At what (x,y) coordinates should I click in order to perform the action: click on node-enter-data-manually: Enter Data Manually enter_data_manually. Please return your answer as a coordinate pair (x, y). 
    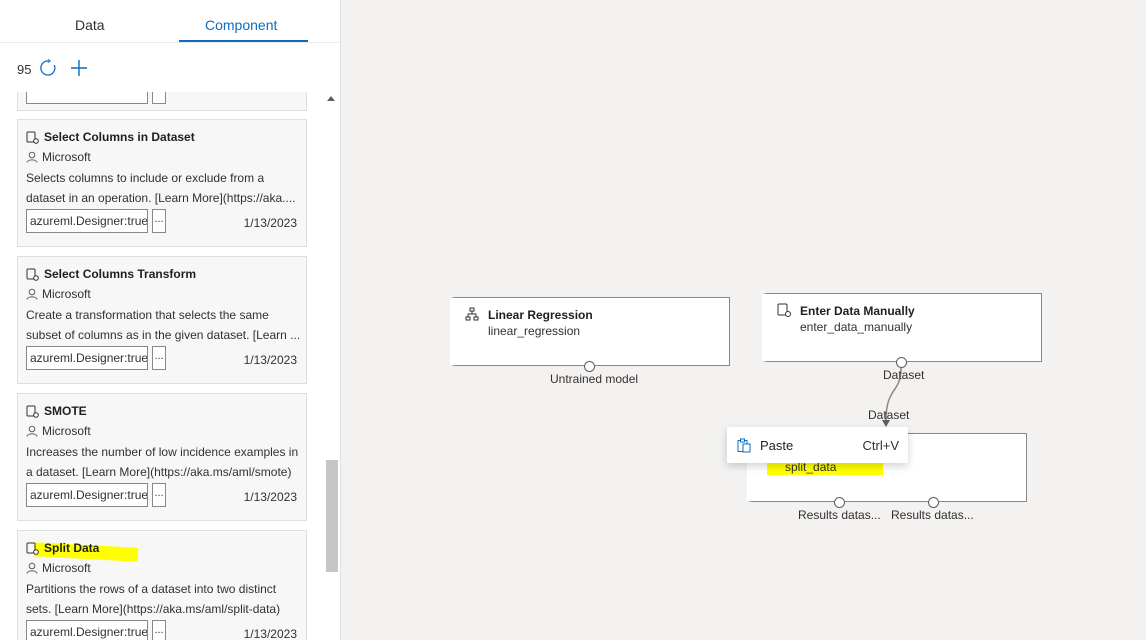
    Looking at the image, I should click on (902, 327).